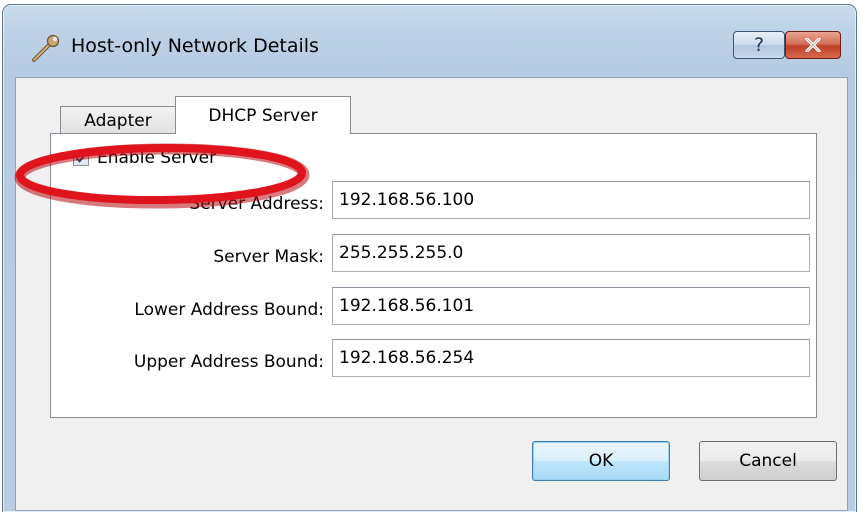 This screenshot has height=512, width=862. What do you see at coordinates (229, 310) in the screenshot?
I see `lower-address-bound-label: Lower Address Bound:` at bounding box center [229, 310].